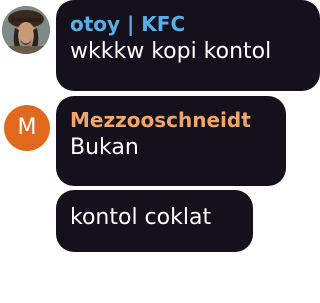 The image size is (320, 303). I want to click on message-text: Bukan, so click(104, 147).